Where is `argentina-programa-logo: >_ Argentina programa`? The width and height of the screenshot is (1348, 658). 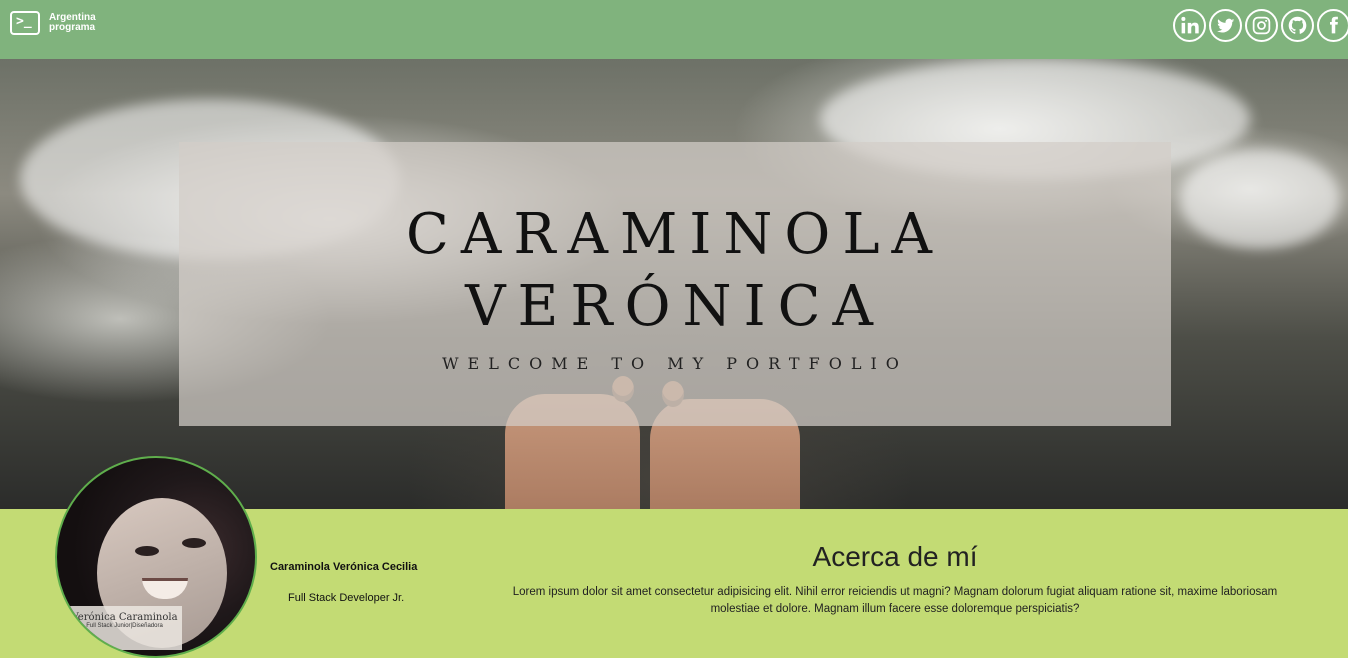
argentina-programa-logo: >_ Argentina programa is located at coordinates (53, 23).